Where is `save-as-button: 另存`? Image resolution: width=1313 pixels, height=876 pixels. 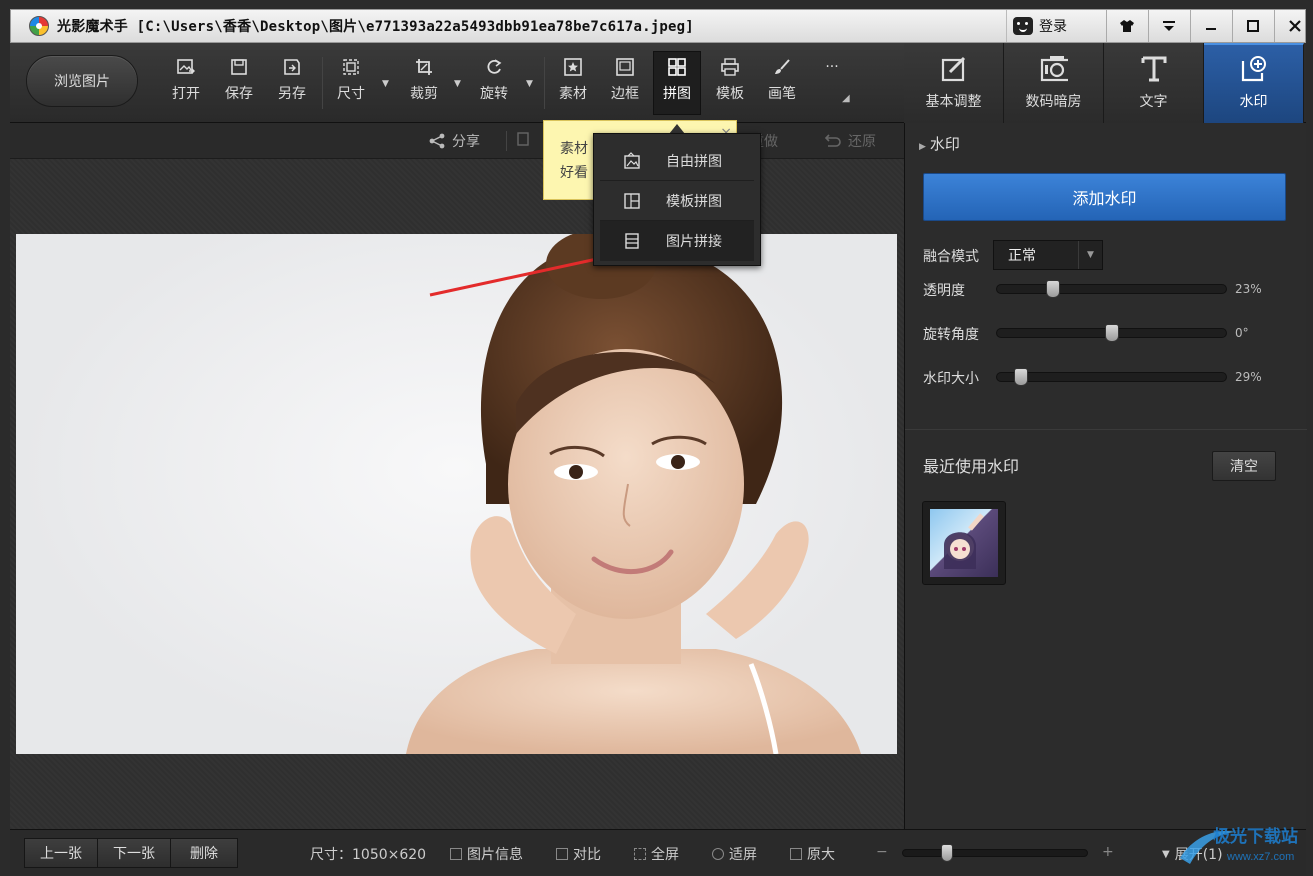
save-as-button: 另存 is located at coordinates (292, 85).